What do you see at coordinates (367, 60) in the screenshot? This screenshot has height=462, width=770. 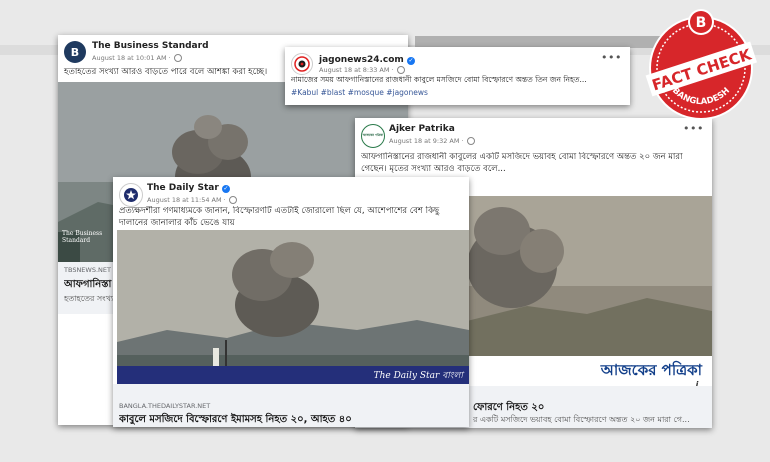 I see `page-name: jagonews24.com ✓` at bounding box center [367, 60].